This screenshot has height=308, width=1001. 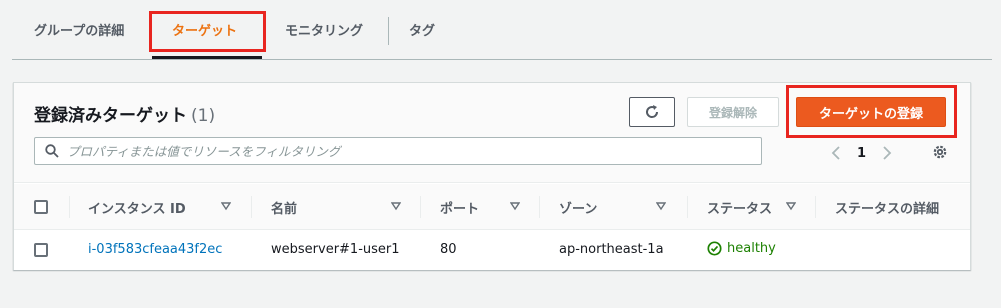 I want to click on tab-tags: タグ, so click(x=422, y=32).